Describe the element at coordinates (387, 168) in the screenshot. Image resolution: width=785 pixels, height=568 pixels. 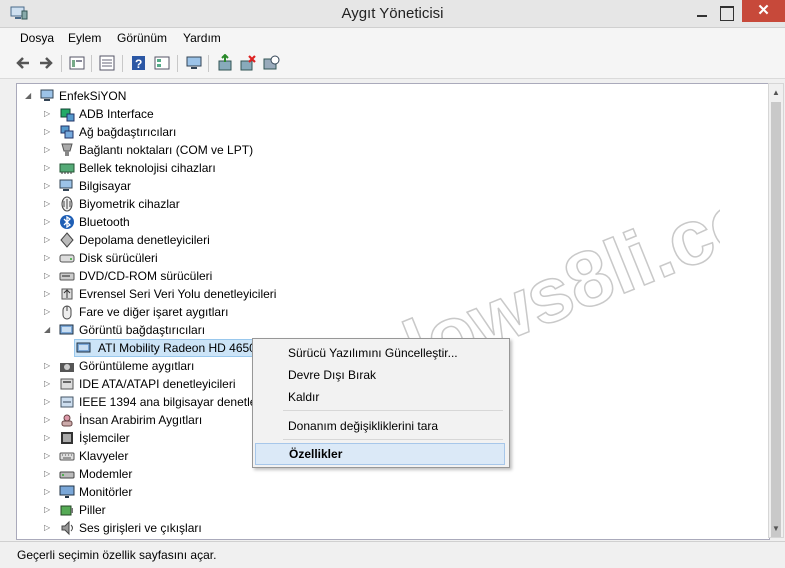
I see `tree-category: ▷ Bellek teknolojisi cihazları` at that location.